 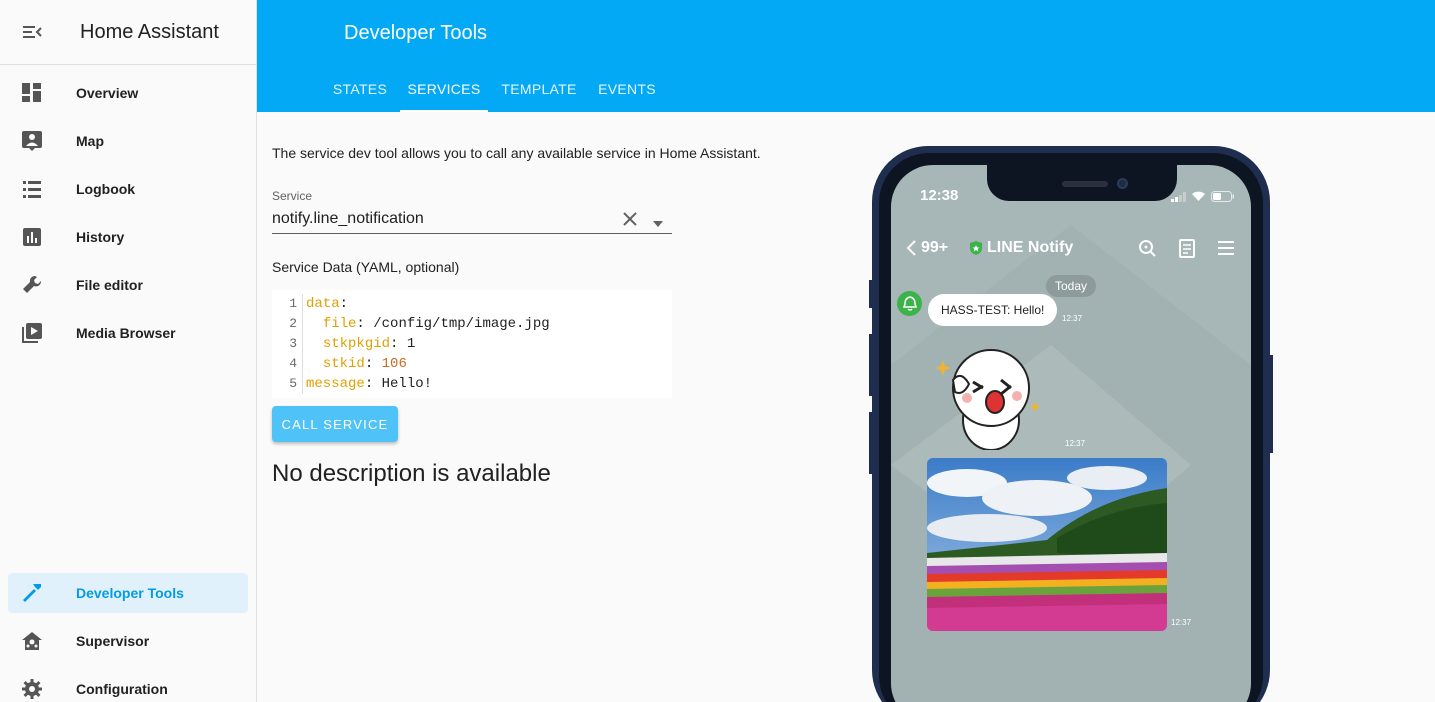 What do you see at coordinates (627, 90) in the screenshot?
I see `tab-events: EVENTS` at bounding box center [627, 90].